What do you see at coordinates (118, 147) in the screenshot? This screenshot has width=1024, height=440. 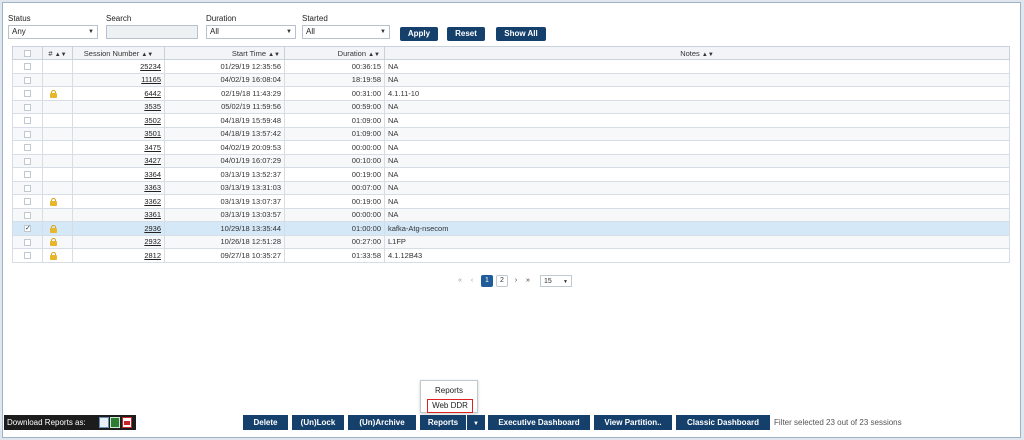 I see `session-number-link: 3475` at bounding box center [118, 147].